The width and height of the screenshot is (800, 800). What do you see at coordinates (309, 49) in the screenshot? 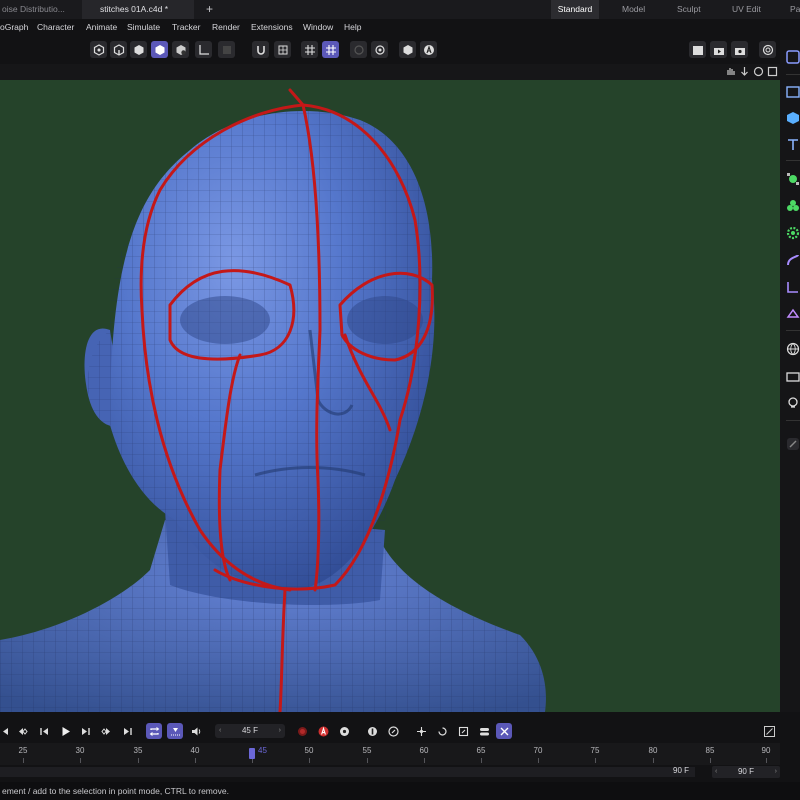
I see `grid-button` at bounding box center [309, 49].